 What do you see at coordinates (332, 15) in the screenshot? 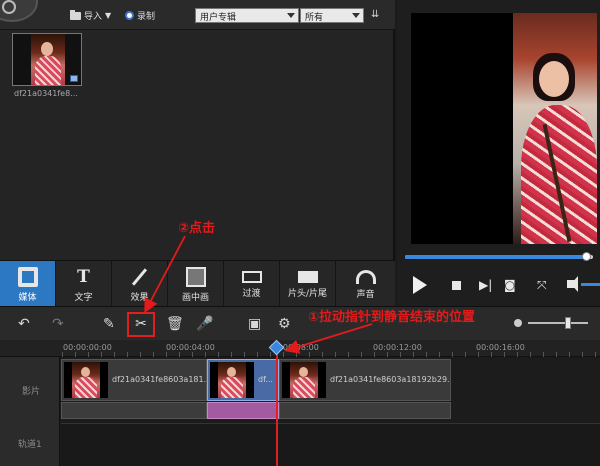
I see `filter-select: 所有` at bounding box center [332, 15].